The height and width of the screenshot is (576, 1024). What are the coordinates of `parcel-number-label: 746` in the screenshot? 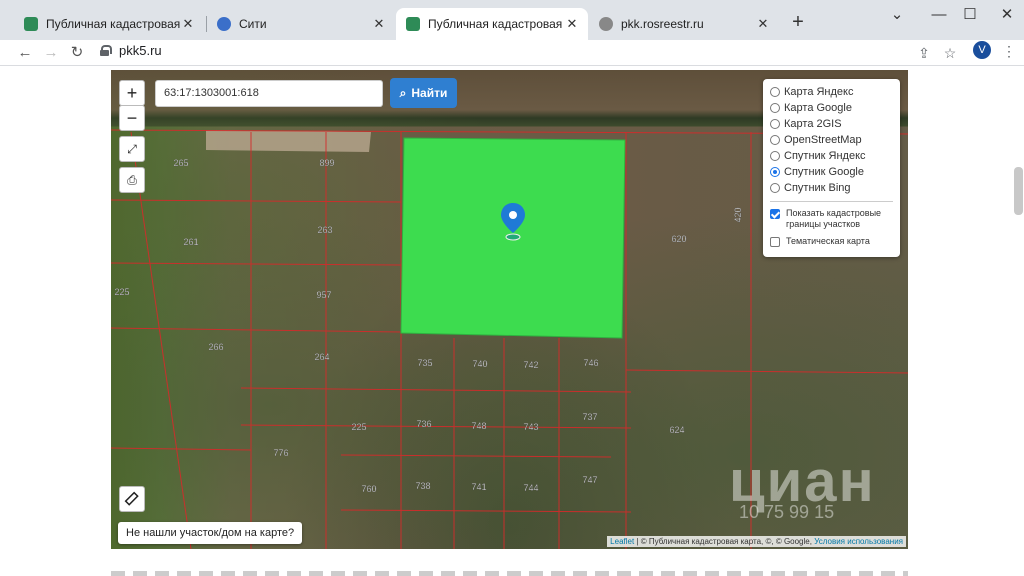 It's located at (590, 363).